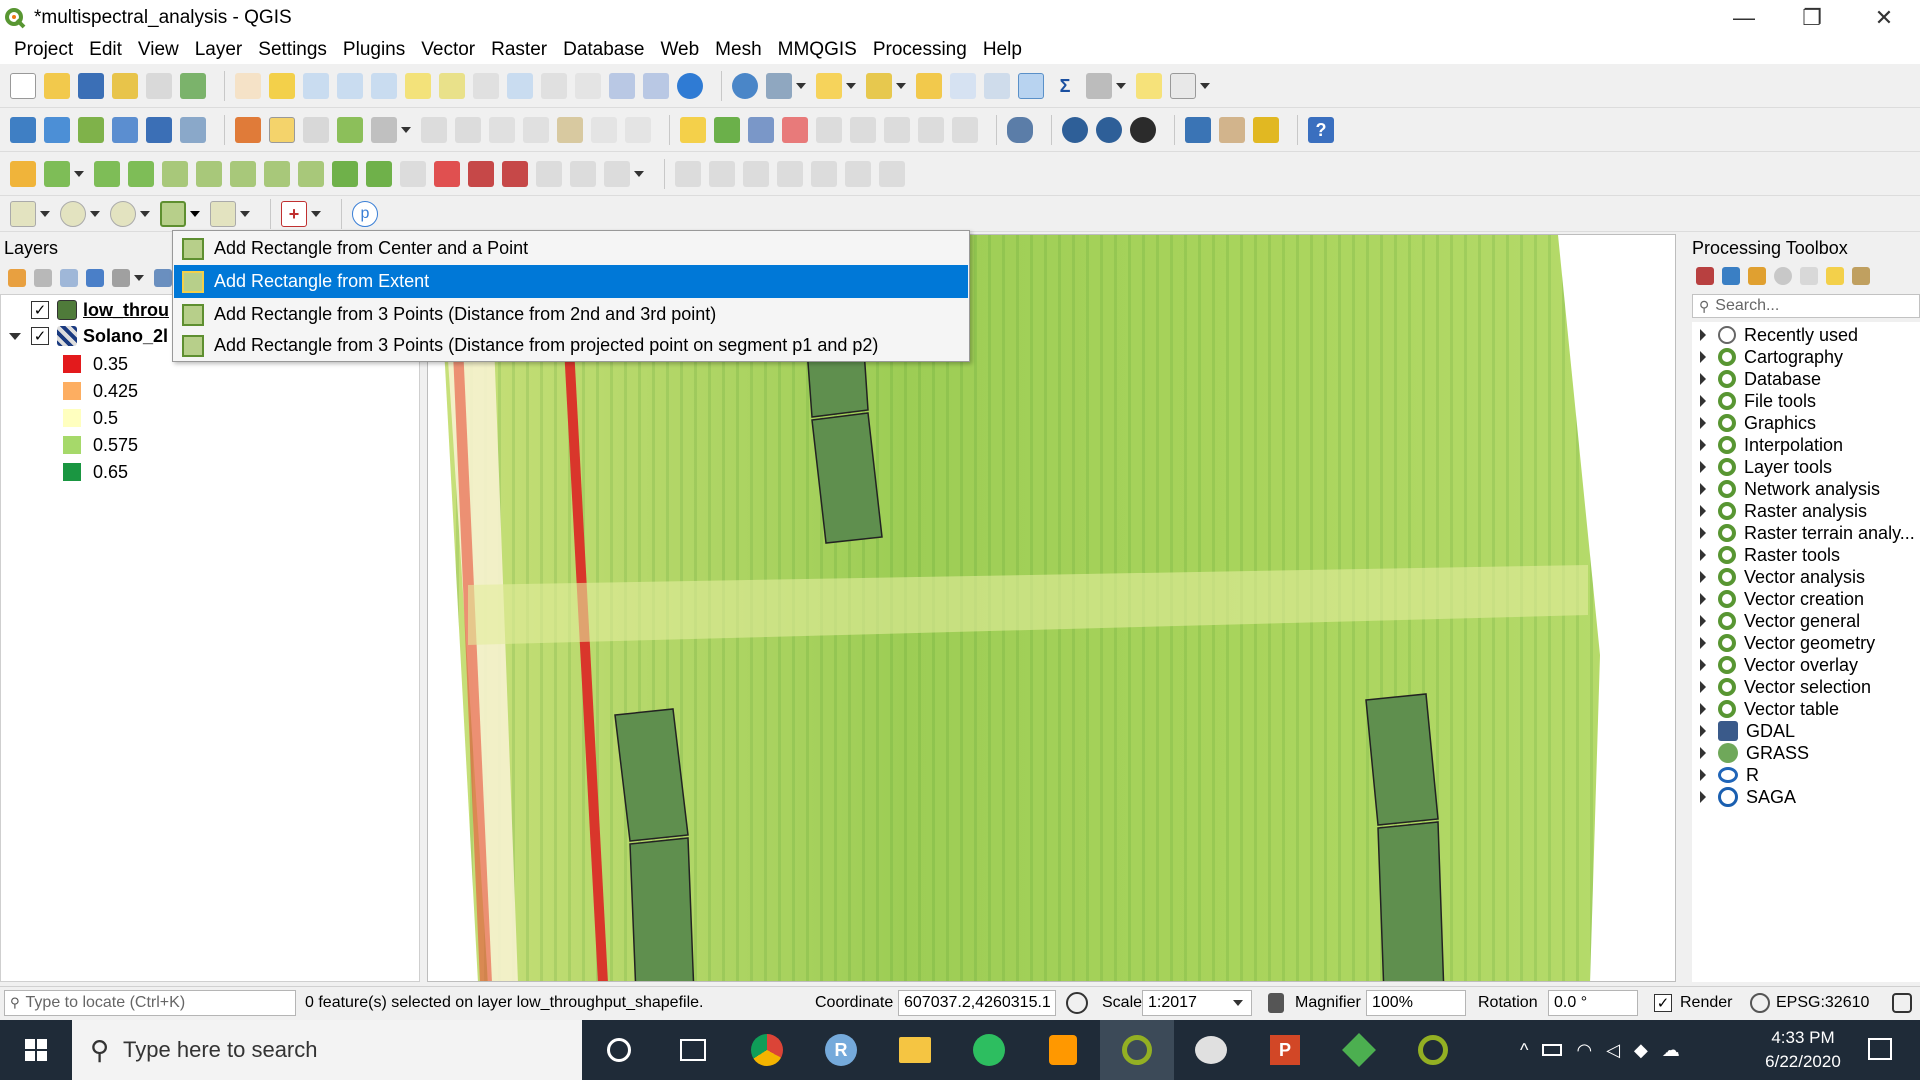 This screenshot has width=1920, height=1080. What do you see at coordinates (1149, 85) in the screenshot?
I see `map-tips-icon` at bounding box center [1149, 85].